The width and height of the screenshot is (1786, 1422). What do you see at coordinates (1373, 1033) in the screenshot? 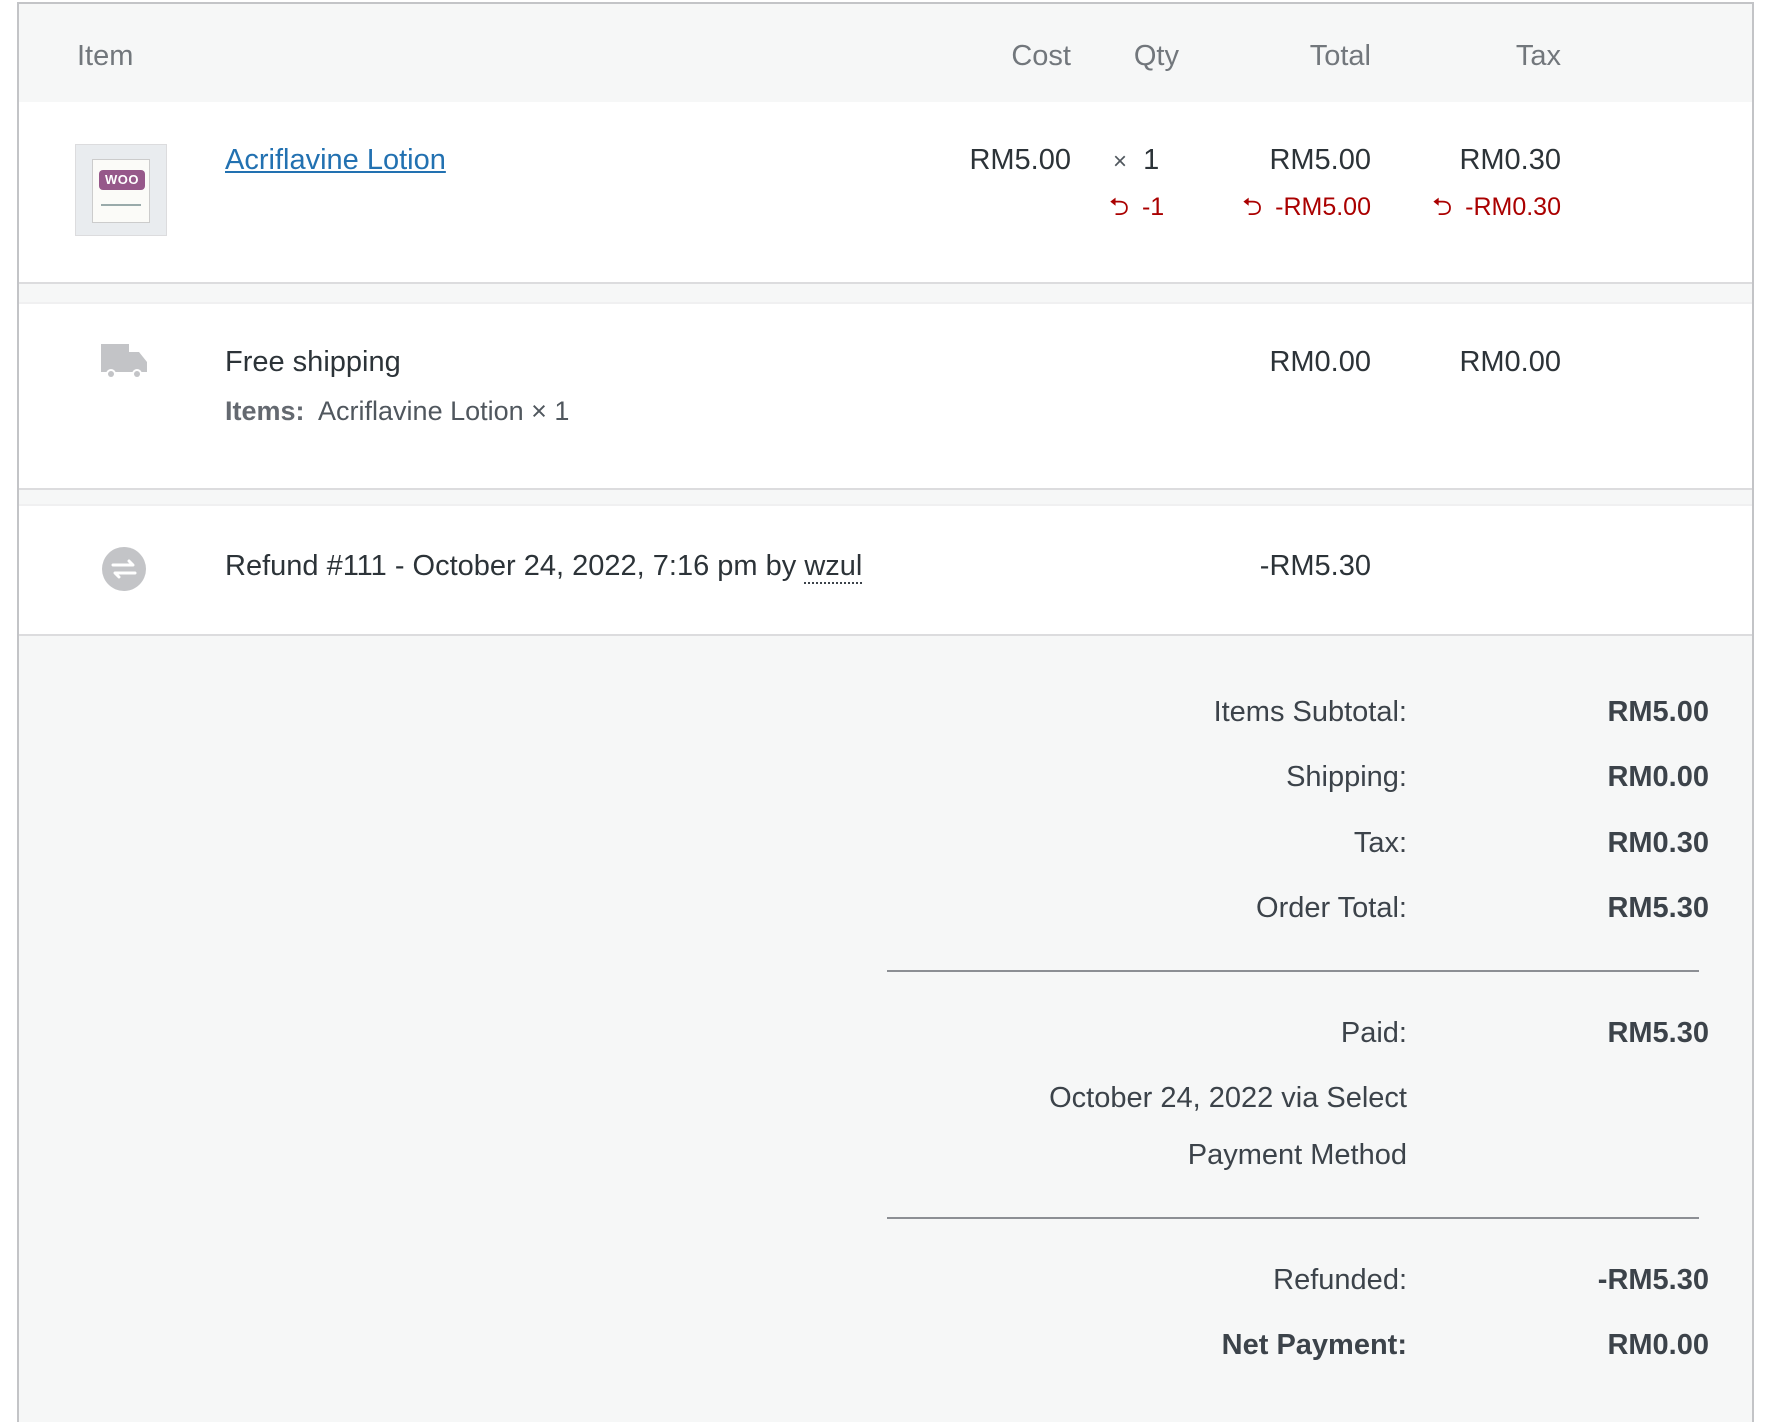
I see `paid-label: Paid:` at bounding box center [1373, 1033].